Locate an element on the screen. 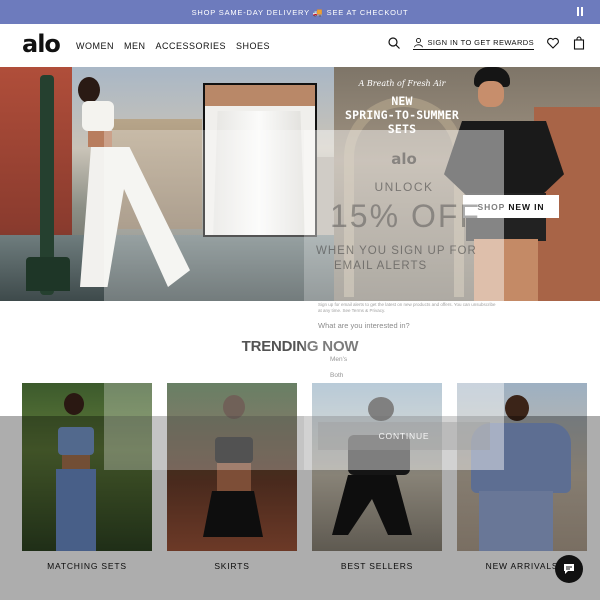  user-icon is located at coordinates (418, 42).